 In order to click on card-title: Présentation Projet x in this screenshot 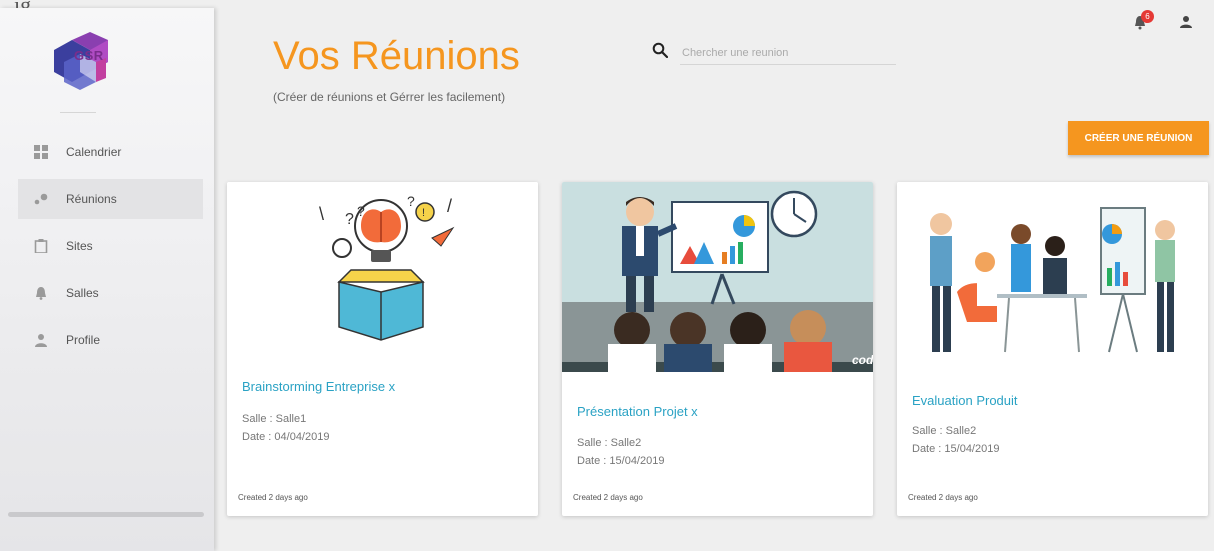, I will do `click(637, 411)`.